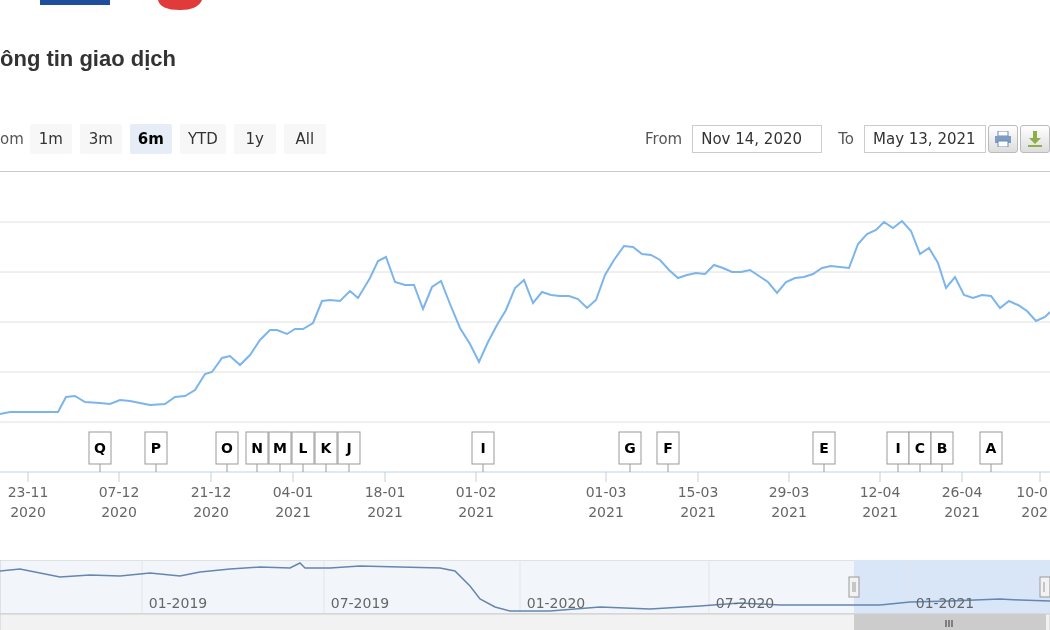 The height and width of the screenshot is (630, 1050). Describe the element at coordinates (789, 492) in the screenshot. I see `axis-date-label: 29-03` at that location.